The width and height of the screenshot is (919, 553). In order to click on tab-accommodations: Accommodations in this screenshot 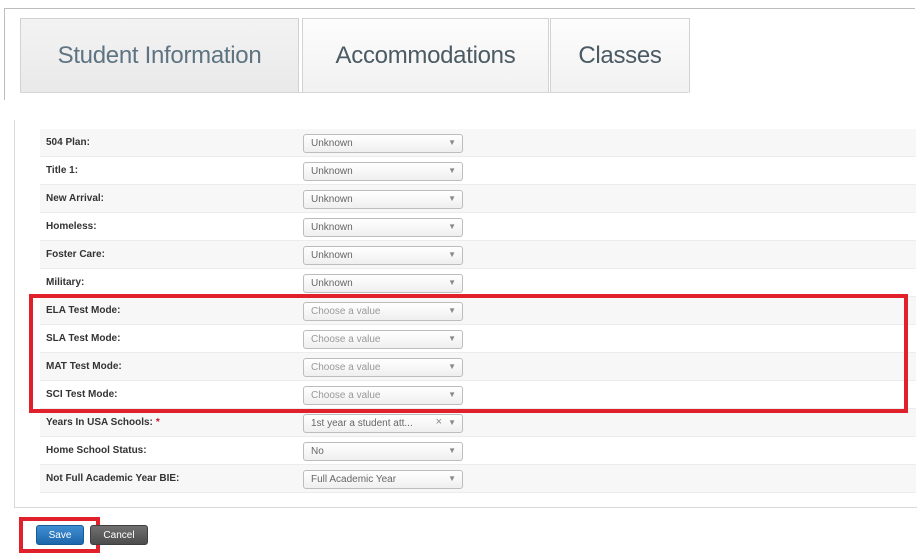, I will do `click(425, 55)`.